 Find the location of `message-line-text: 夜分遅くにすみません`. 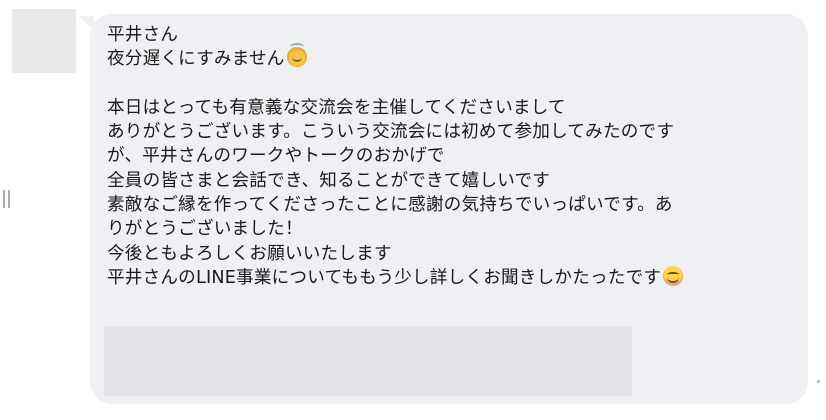

message-line-text: 夜分遅くにすみません is located at coordinates (196, 59).